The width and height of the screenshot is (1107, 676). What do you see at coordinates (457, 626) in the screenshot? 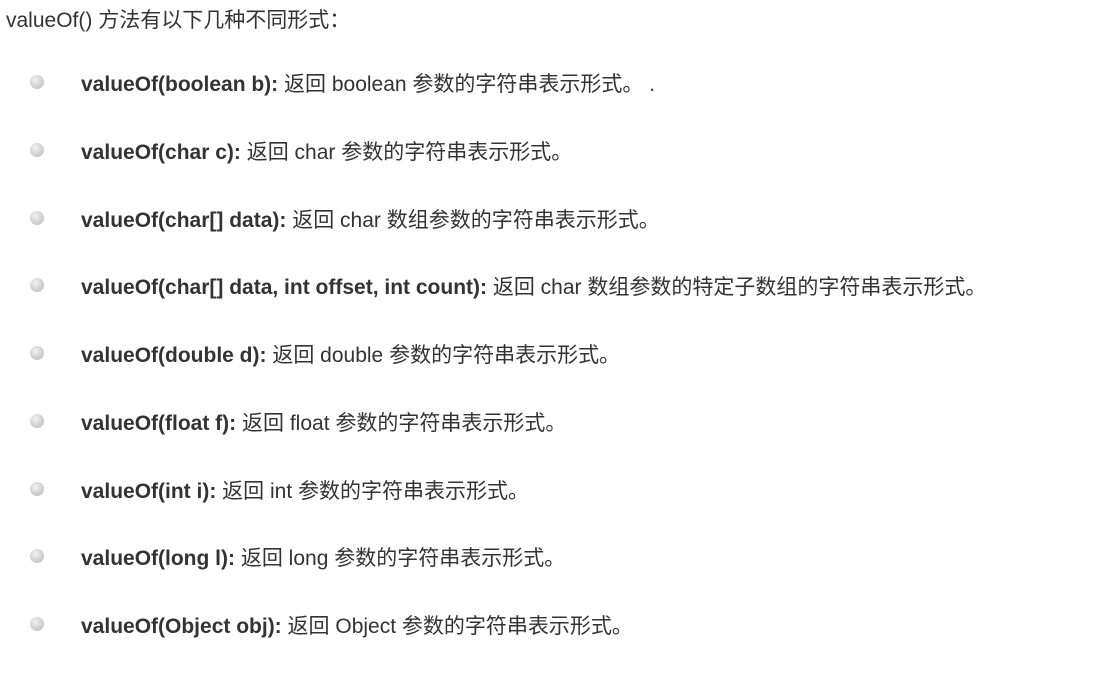
I see `method-description: 返回 Object 参数的字符串表示形式。` at bounding box center [457, 626].